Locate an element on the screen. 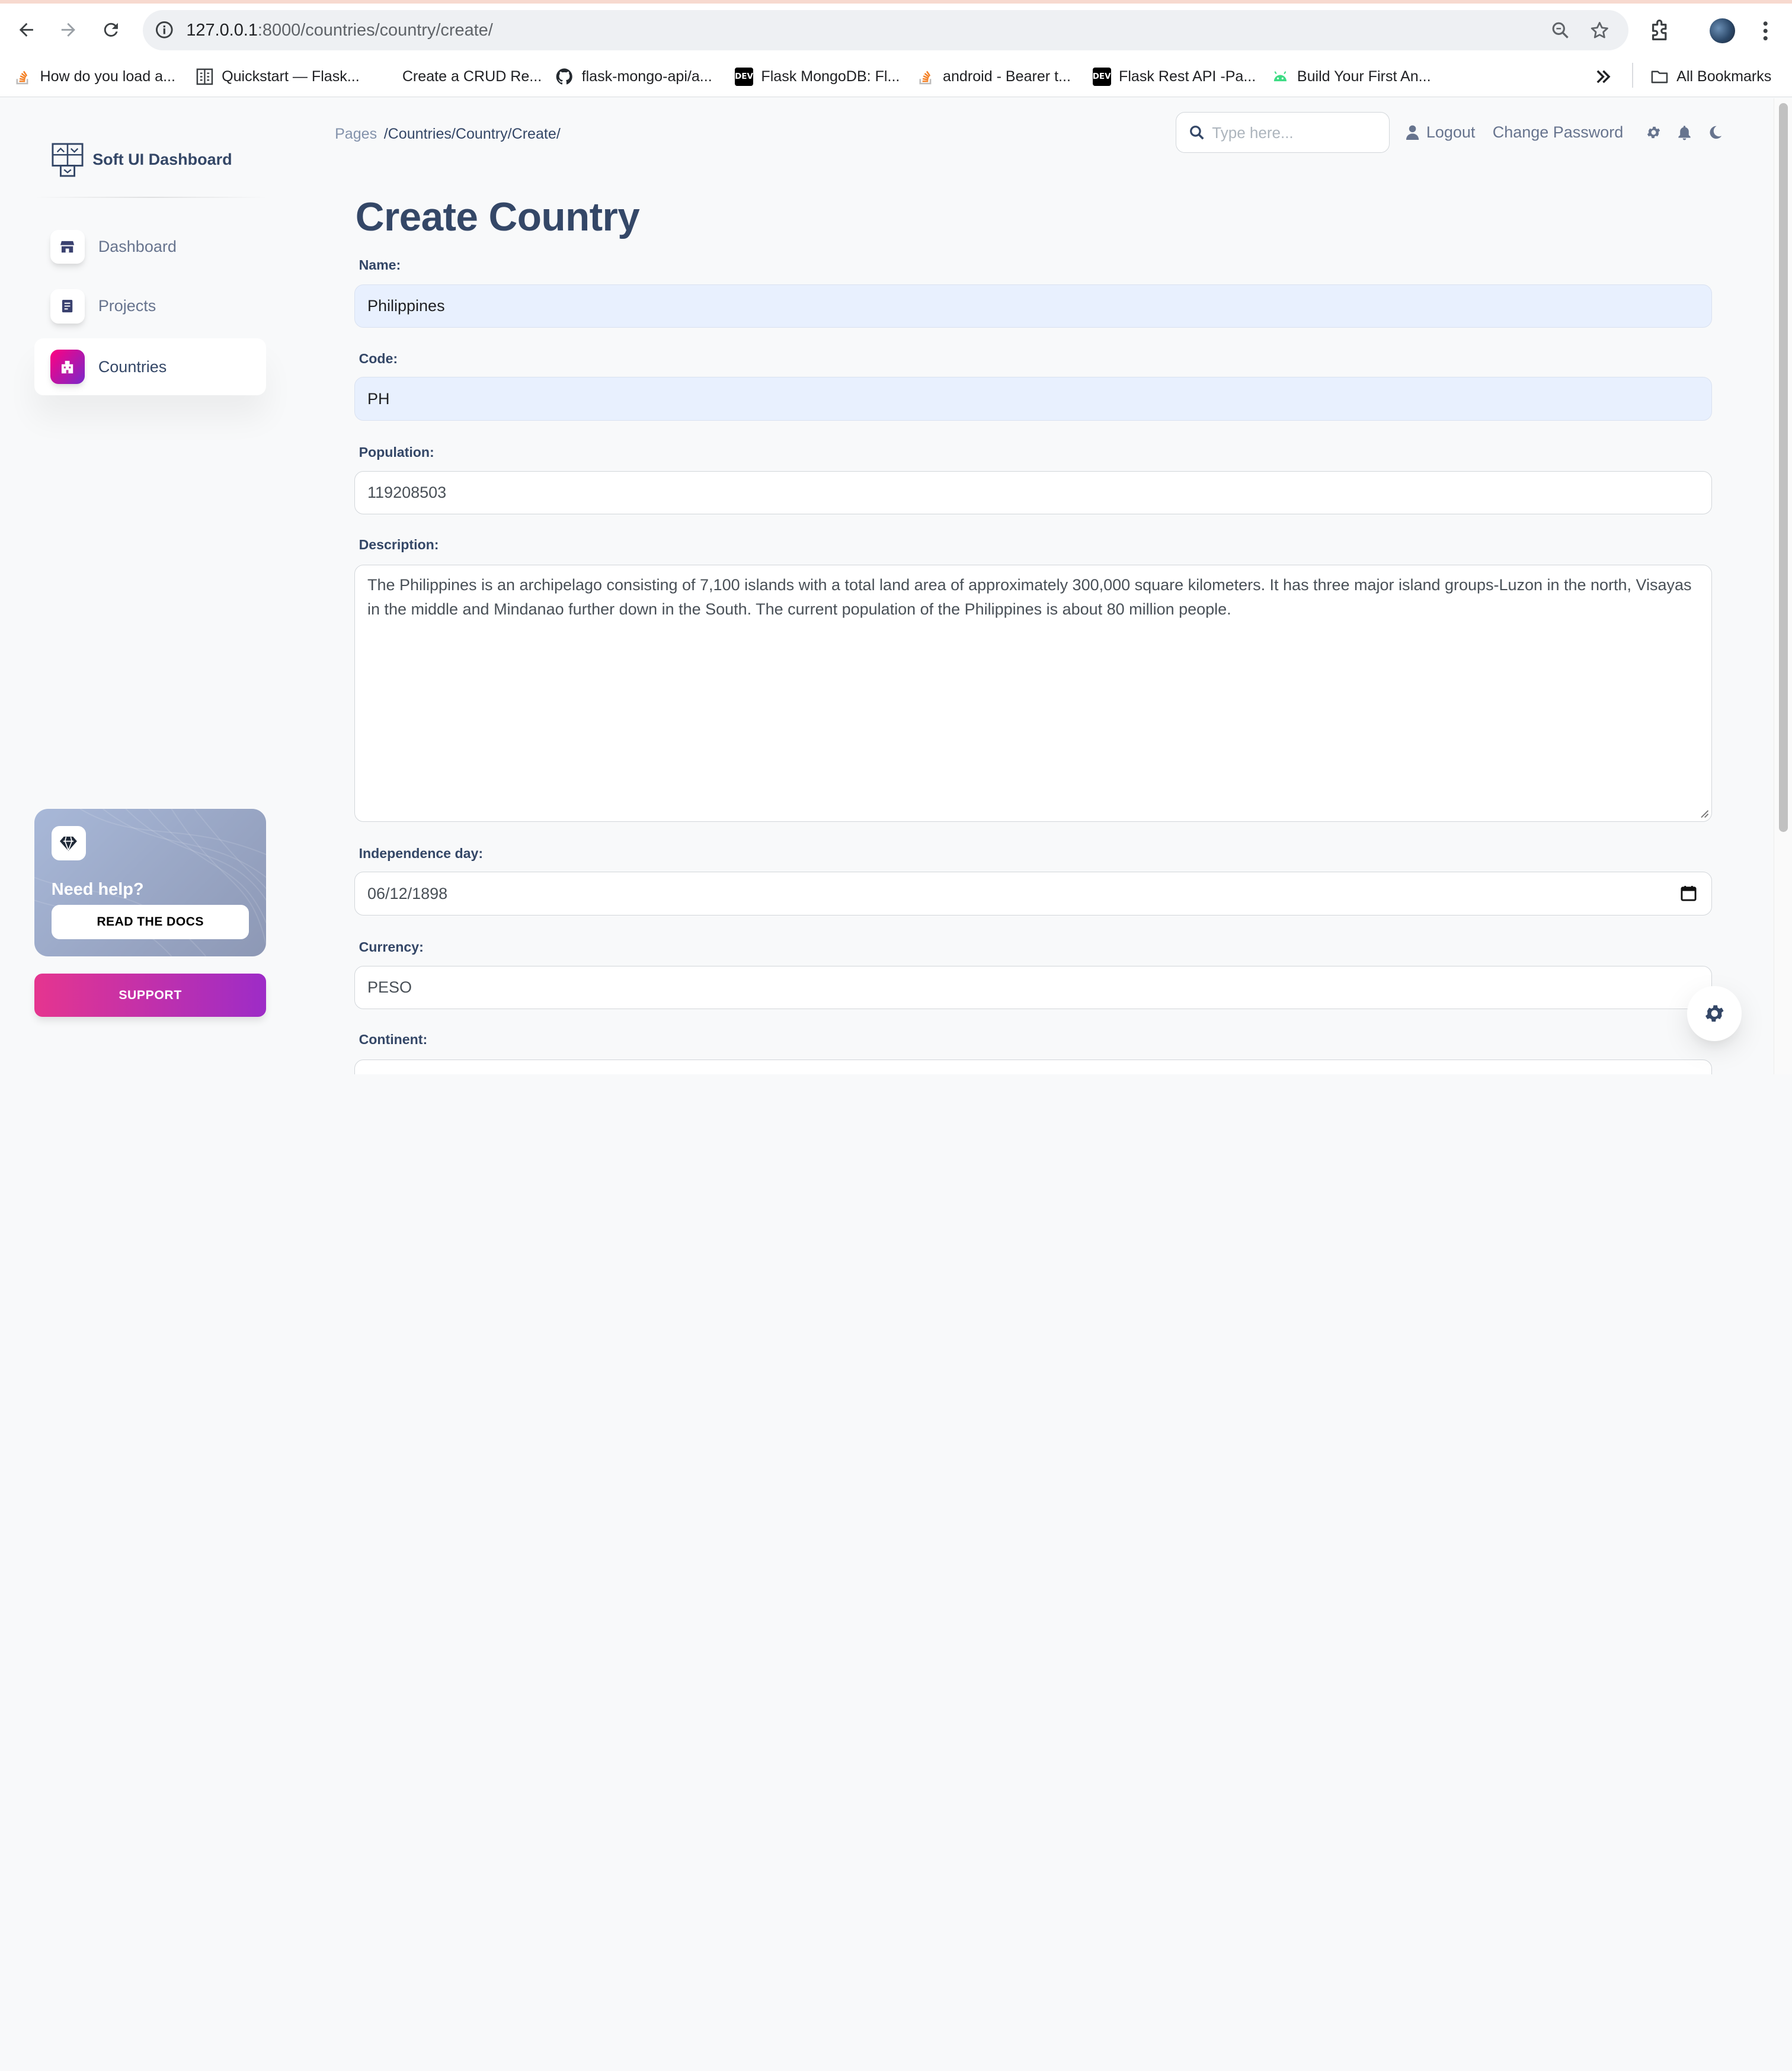  sidebar-divider is located at coordinates (151, 197).